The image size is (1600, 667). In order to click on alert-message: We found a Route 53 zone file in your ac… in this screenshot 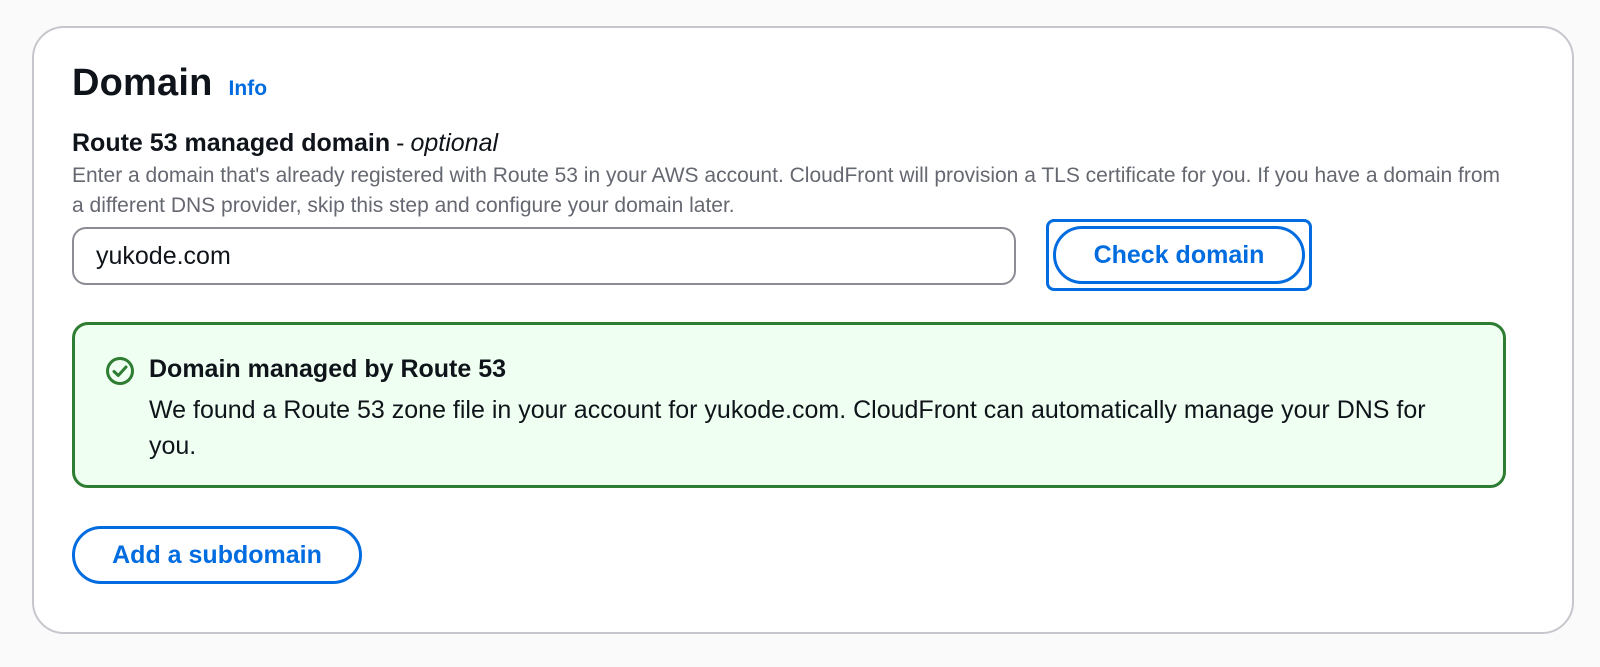, I will do `click(787, 428)`.